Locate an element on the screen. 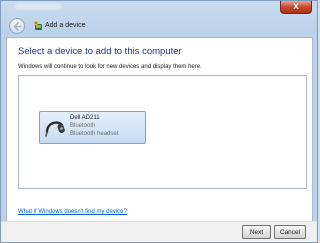 This screenshot has height=243, width=320. cancel-button: Cancel is located at coordinates (290, 232).